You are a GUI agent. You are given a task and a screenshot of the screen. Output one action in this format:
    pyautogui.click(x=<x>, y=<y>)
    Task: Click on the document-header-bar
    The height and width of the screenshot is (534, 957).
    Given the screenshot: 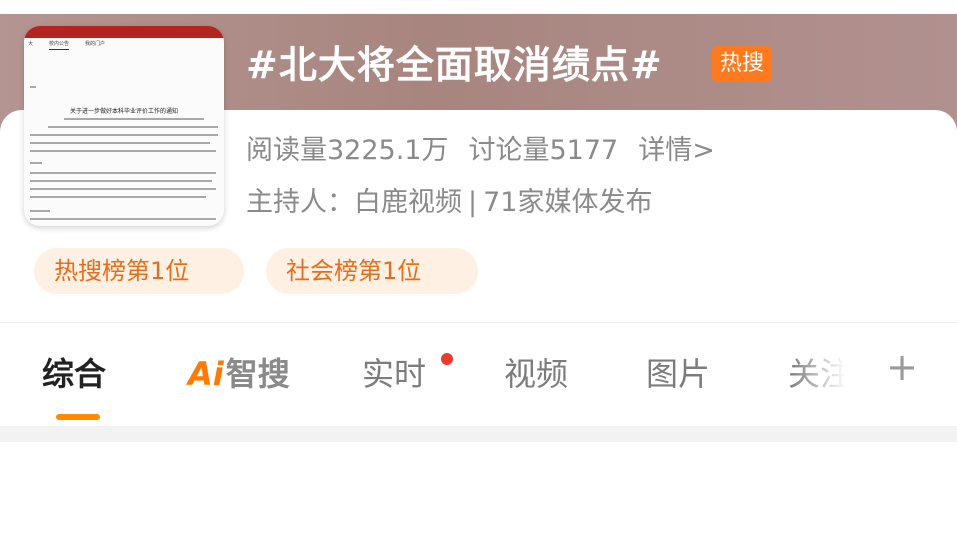 What is the action you would take?
    pyautogui.click(x=124, y=32)
    